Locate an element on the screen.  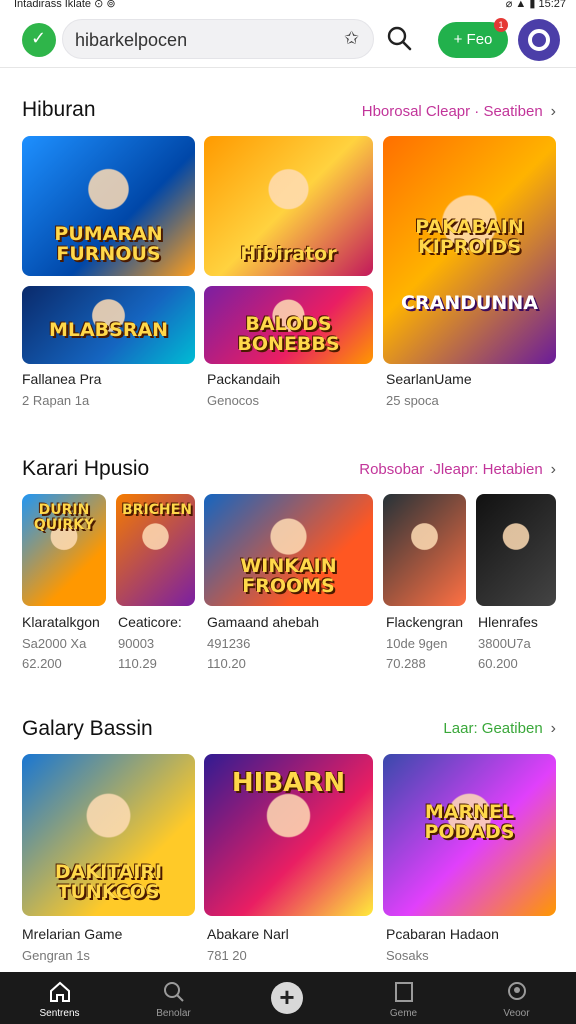
game-title: Flackengran is located at coordinates (425, 622).